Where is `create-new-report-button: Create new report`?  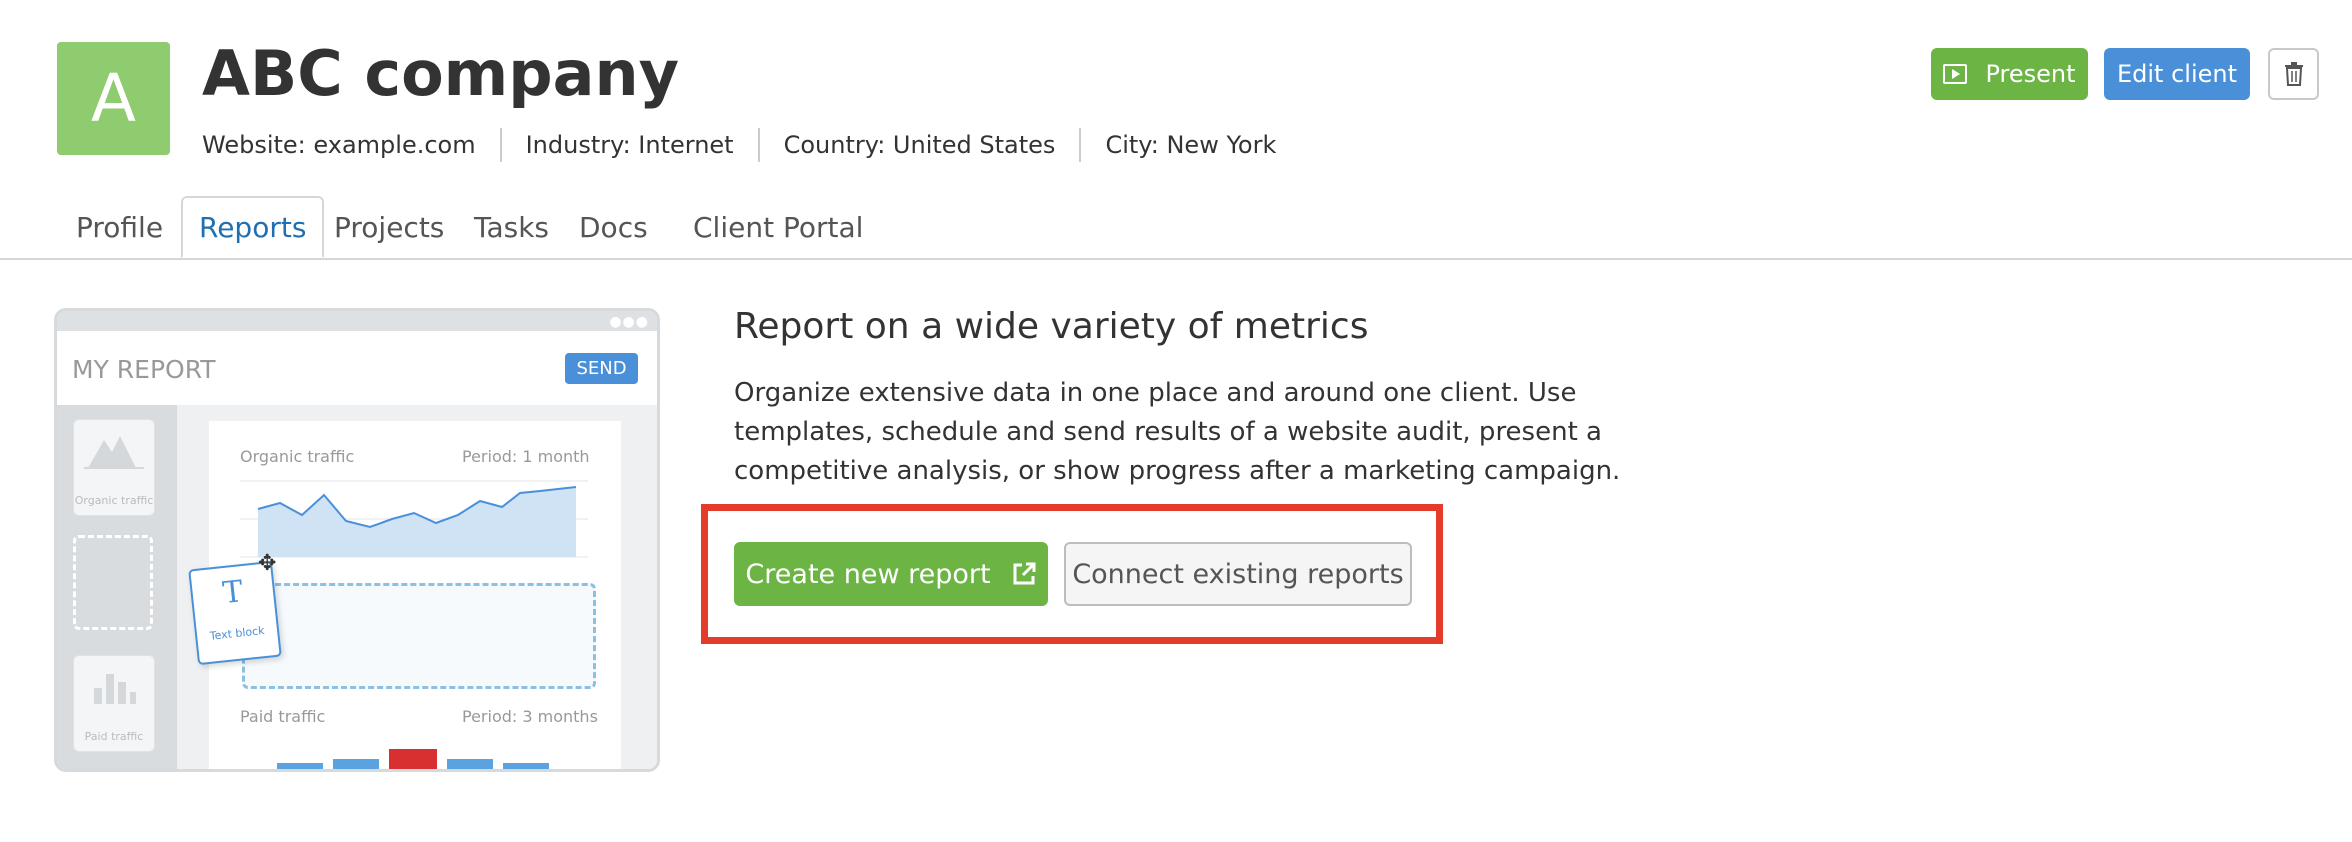 create-new-report-button: Create new report is located at coordinates (891, 574).